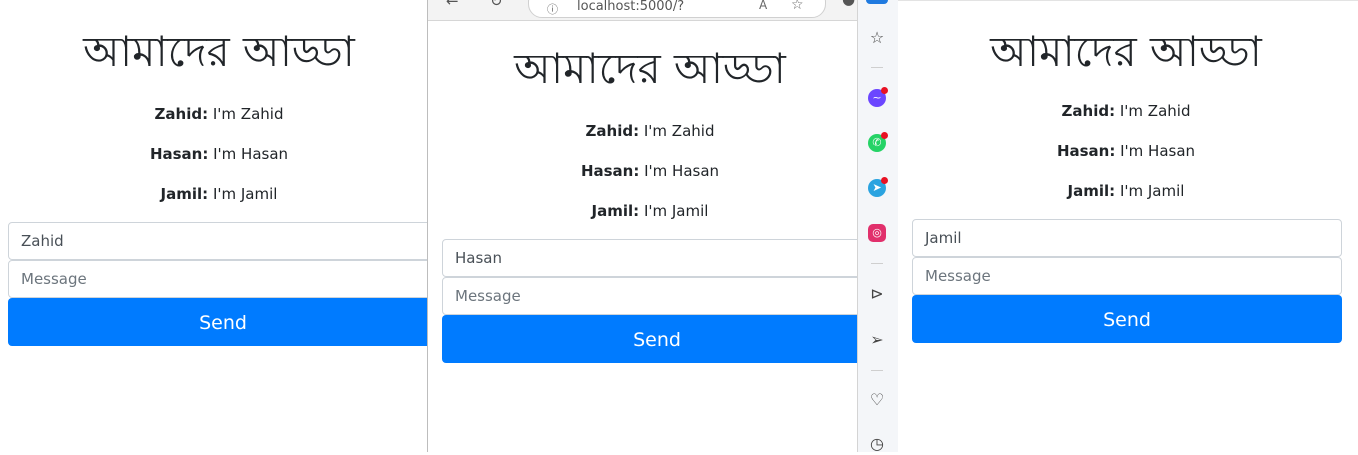  I want to click on name-input: Zahid, so click(219, 241).